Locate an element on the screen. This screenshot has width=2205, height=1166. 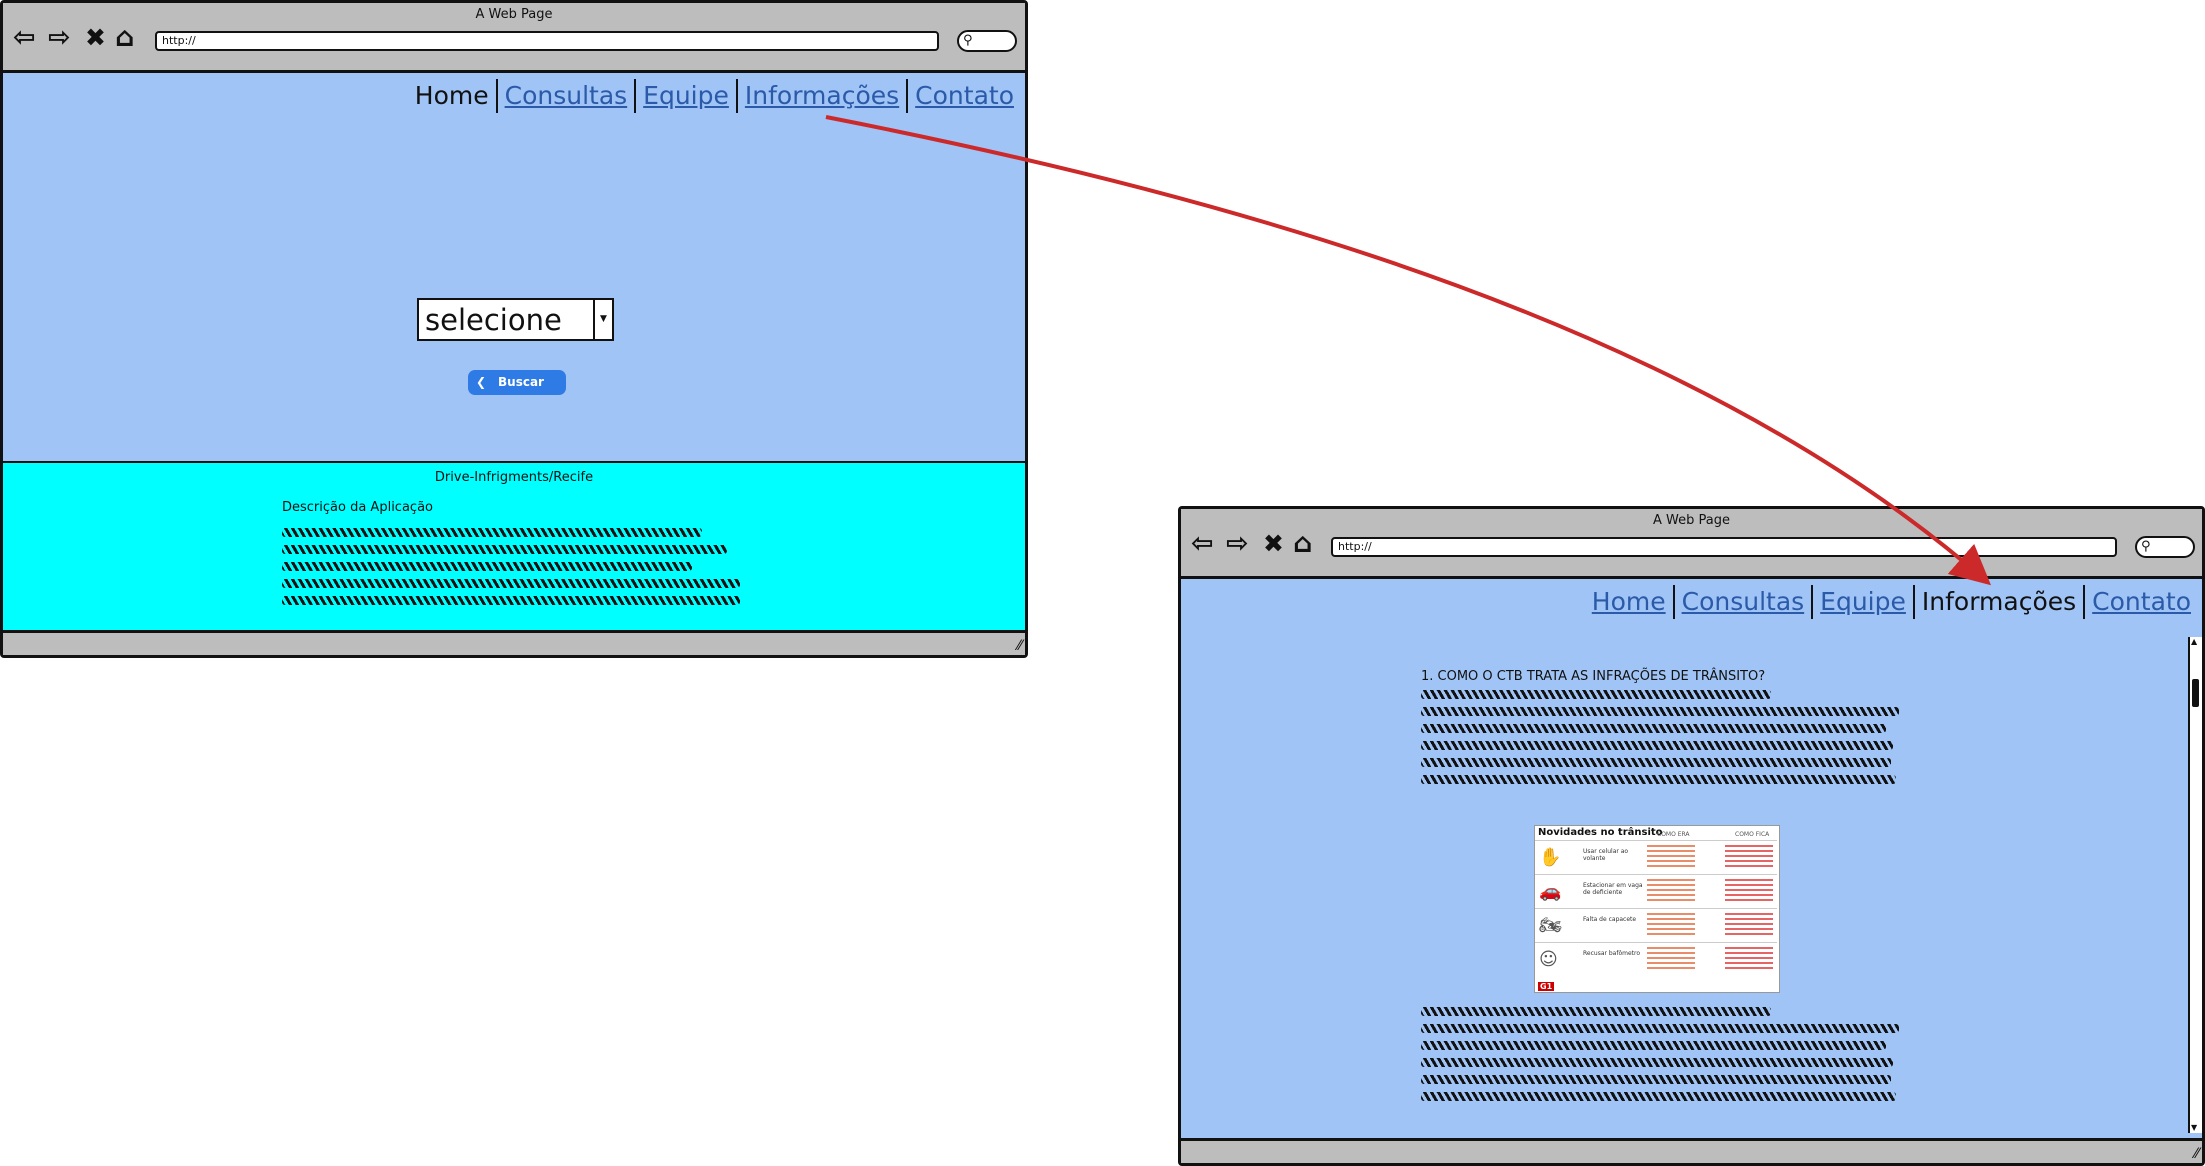
vertical-scrollbar: ▲ ▼ is located at coordinates (2195, 885).